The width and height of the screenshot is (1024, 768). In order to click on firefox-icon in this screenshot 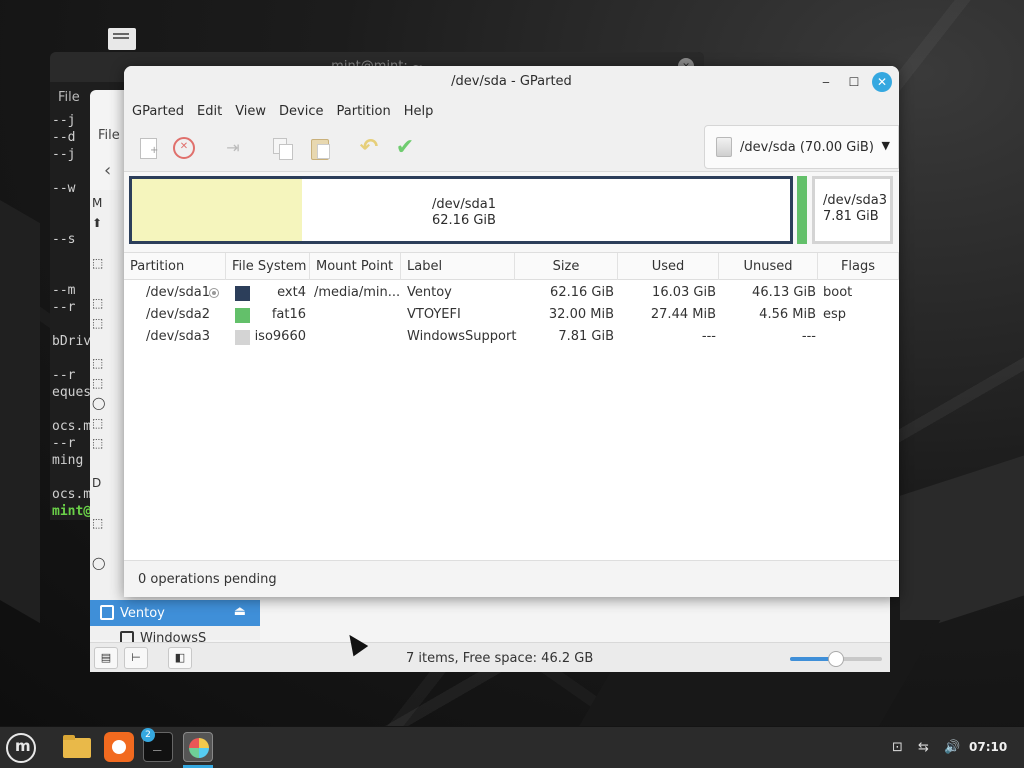, I will do `click(119, 747)`.